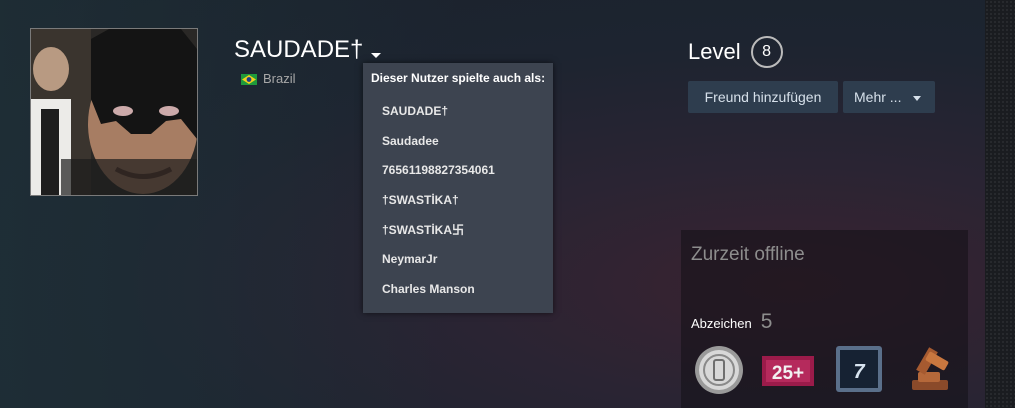 The image size is (1015, 408). I want to click on country-location: Brazil, so click(268, 78).